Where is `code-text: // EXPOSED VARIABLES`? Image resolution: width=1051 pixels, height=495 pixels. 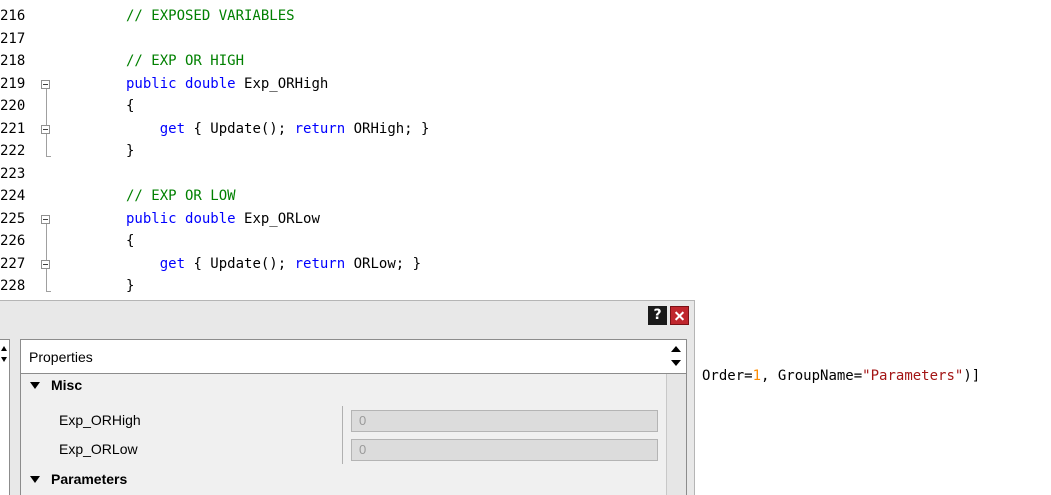 code-text: // EXPOSED VARIABLES is located at coordinates (210, 16).